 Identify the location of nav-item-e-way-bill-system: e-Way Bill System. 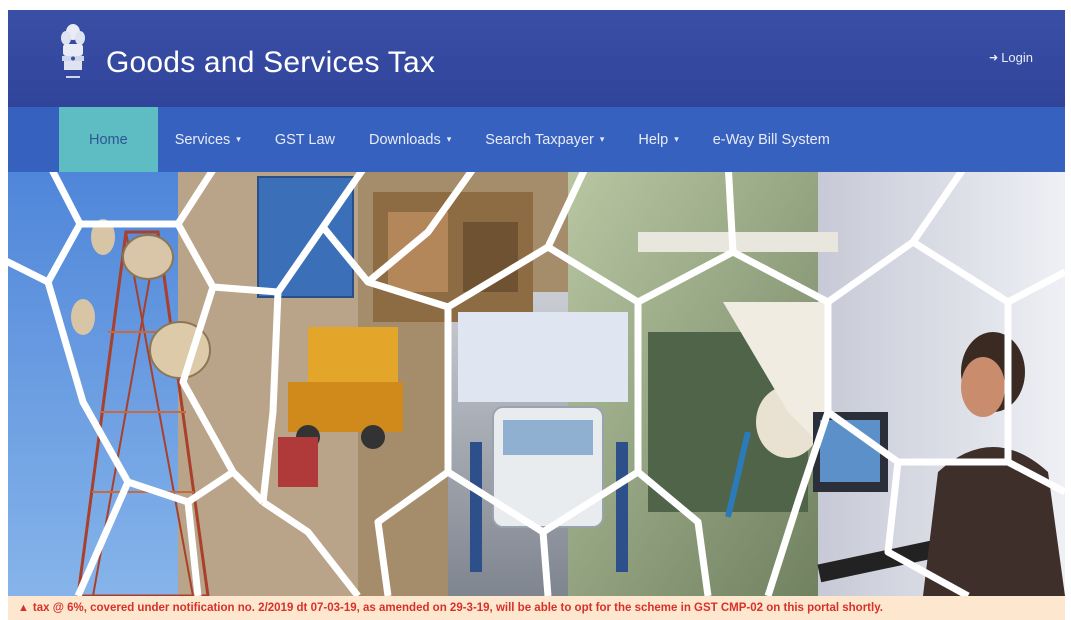
(771, 139).